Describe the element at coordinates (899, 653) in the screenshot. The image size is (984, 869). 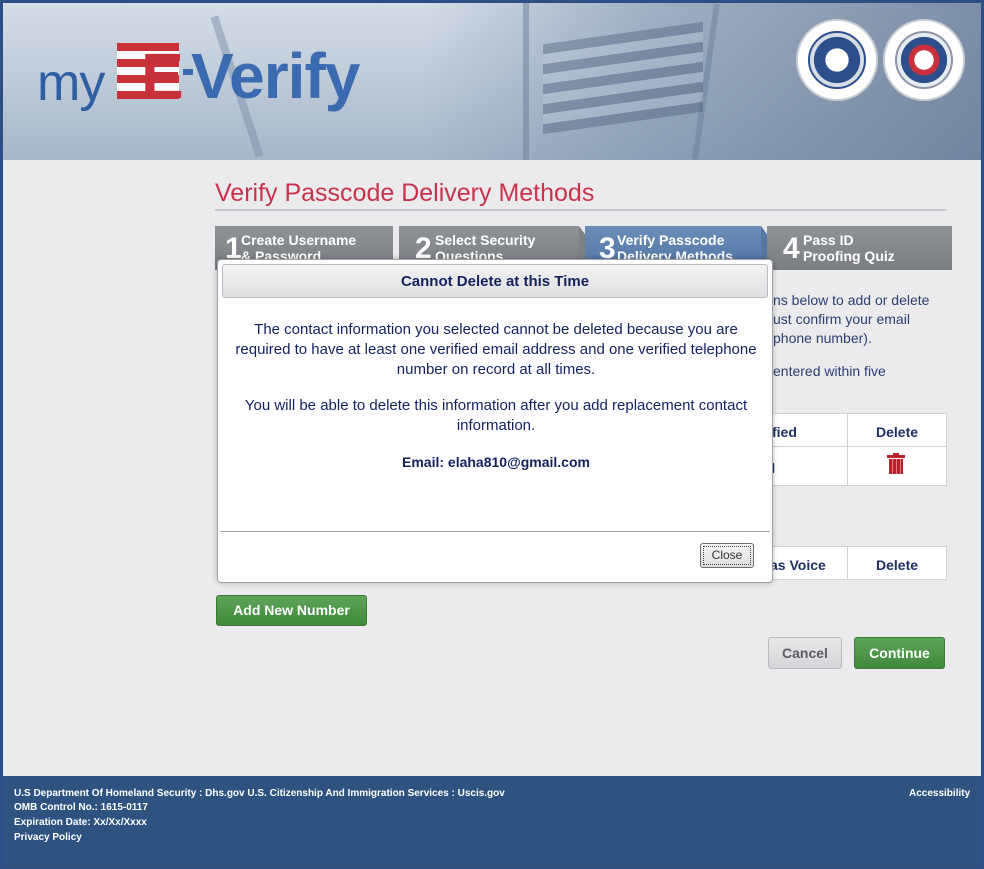
I see `continue-button: Continue` at that location.